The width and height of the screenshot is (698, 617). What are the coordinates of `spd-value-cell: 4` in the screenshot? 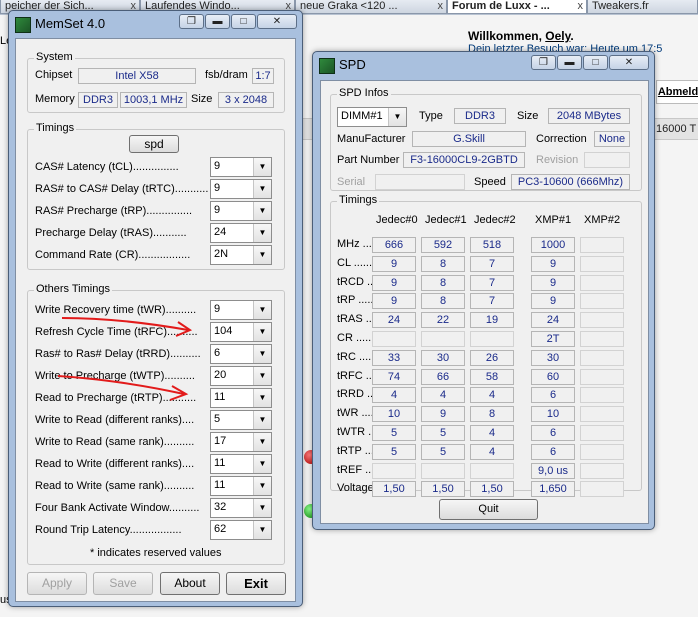 It's located at (492, 433).